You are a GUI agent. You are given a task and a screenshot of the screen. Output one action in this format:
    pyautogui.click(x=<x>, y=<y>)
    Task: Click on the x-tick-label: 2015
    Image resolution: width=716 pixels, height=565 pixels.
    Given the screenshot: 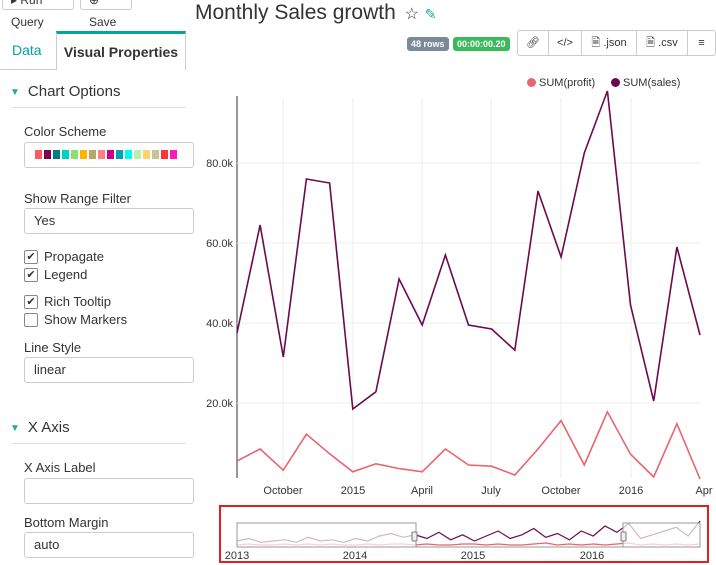 What is the action you would take?
    pyautogui.click(x=353, y=491)
    